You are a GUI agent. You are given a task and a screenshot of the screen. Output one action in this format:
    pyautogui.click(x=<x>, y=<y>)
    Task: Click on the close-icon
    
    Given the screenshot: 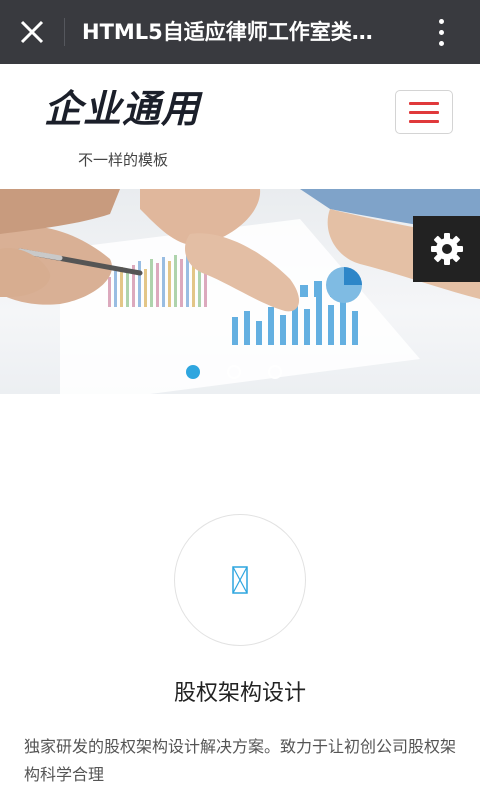 What is the action you would take?
    pyautogui.click(x=32, y=32)
    